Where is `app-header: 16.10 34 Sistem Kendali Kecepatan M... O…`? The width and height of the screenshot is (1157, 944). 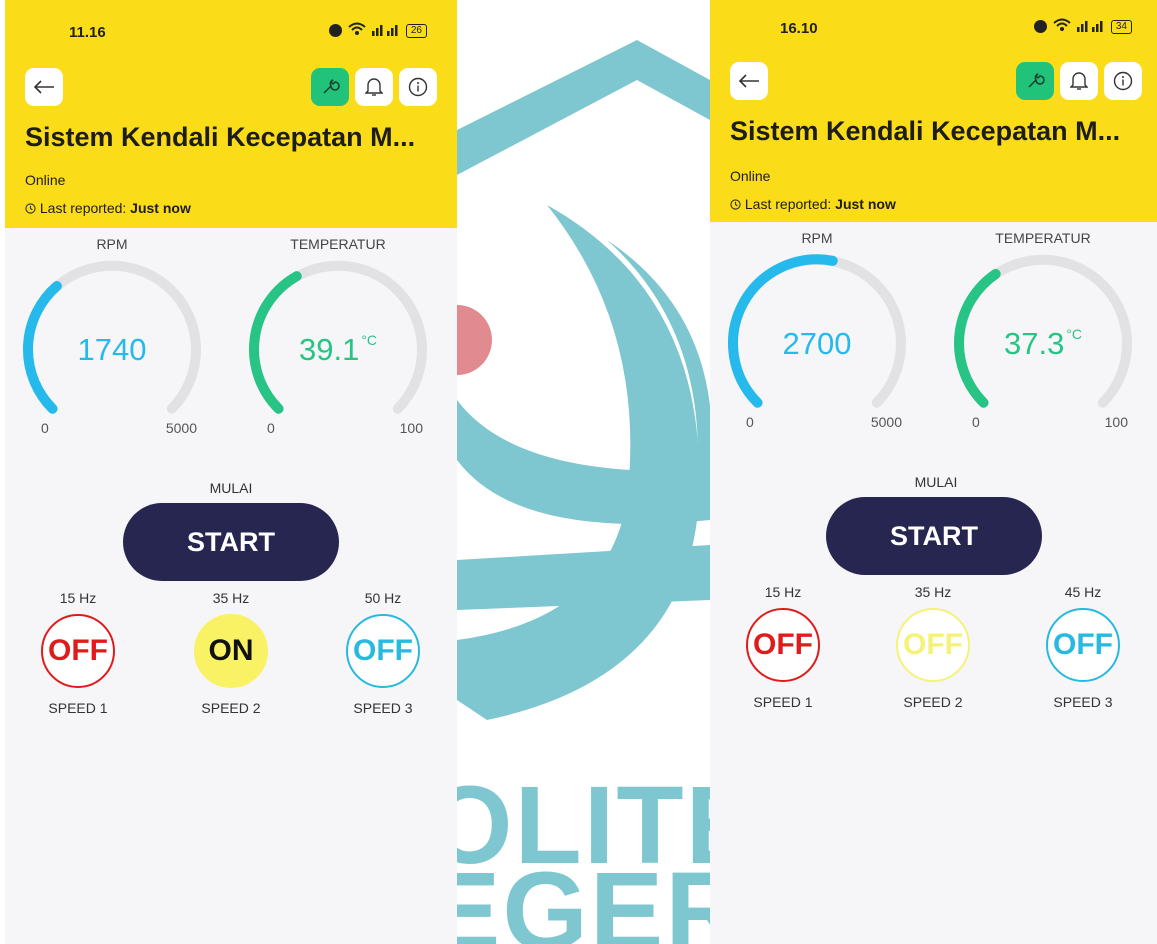
app-header: 16.10 34 Sistem Kendali Kecepatan M... O… is located at coordinates (933, 111).